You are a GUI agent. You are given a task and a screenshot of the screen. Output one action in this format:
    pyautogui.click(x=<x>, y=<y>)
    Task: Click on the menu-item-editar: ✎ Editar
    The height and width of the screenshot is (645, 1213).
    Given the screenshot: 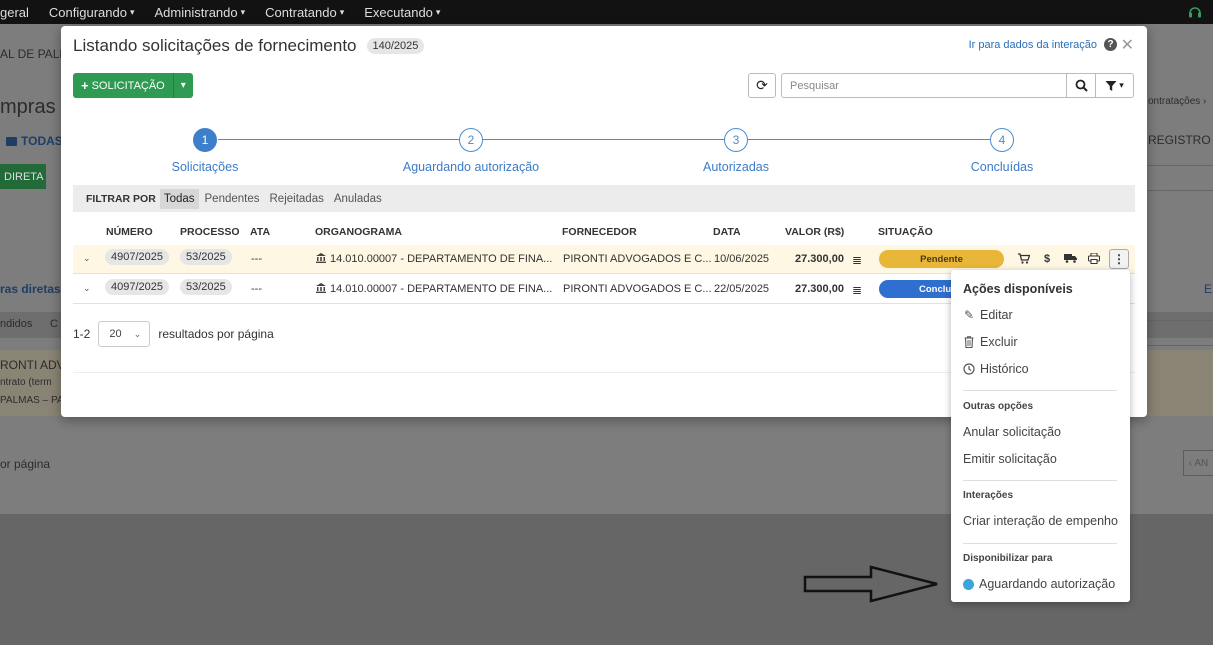 What is the action you would take?
    pyautogui.click(x=988, y=315)
    